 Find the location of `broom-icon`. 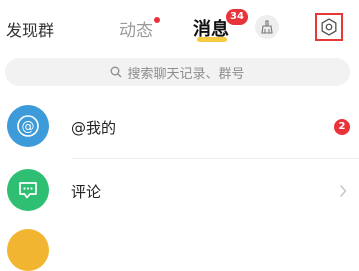

broom-icon is located at coordinates (267, 27).